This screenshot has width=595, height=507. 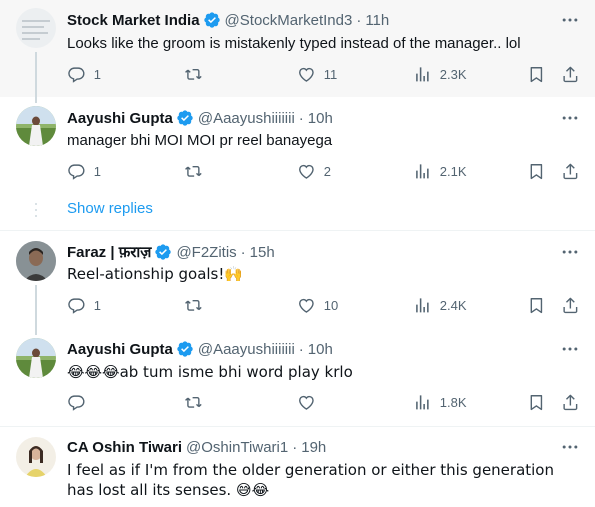 I want to click on like-button: 11, so click(x=317, y=74).